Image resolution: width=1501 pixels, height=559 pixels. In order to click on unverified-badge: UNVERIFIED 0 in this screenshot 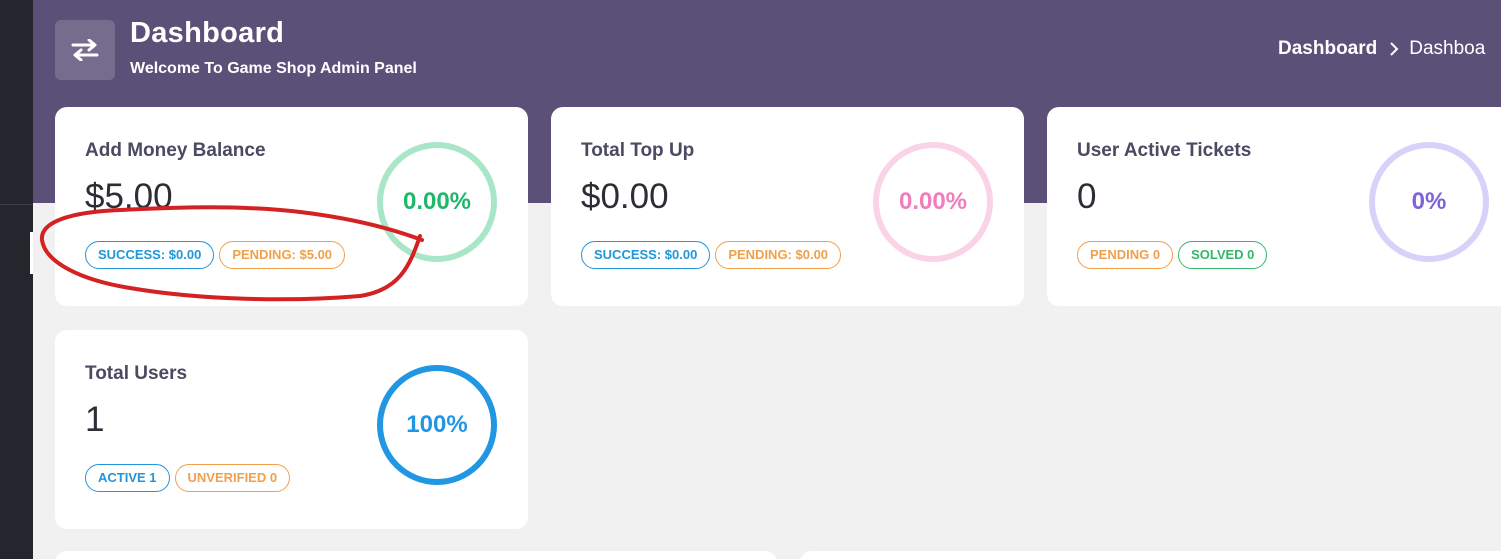, I will do `click(232, 478)`.